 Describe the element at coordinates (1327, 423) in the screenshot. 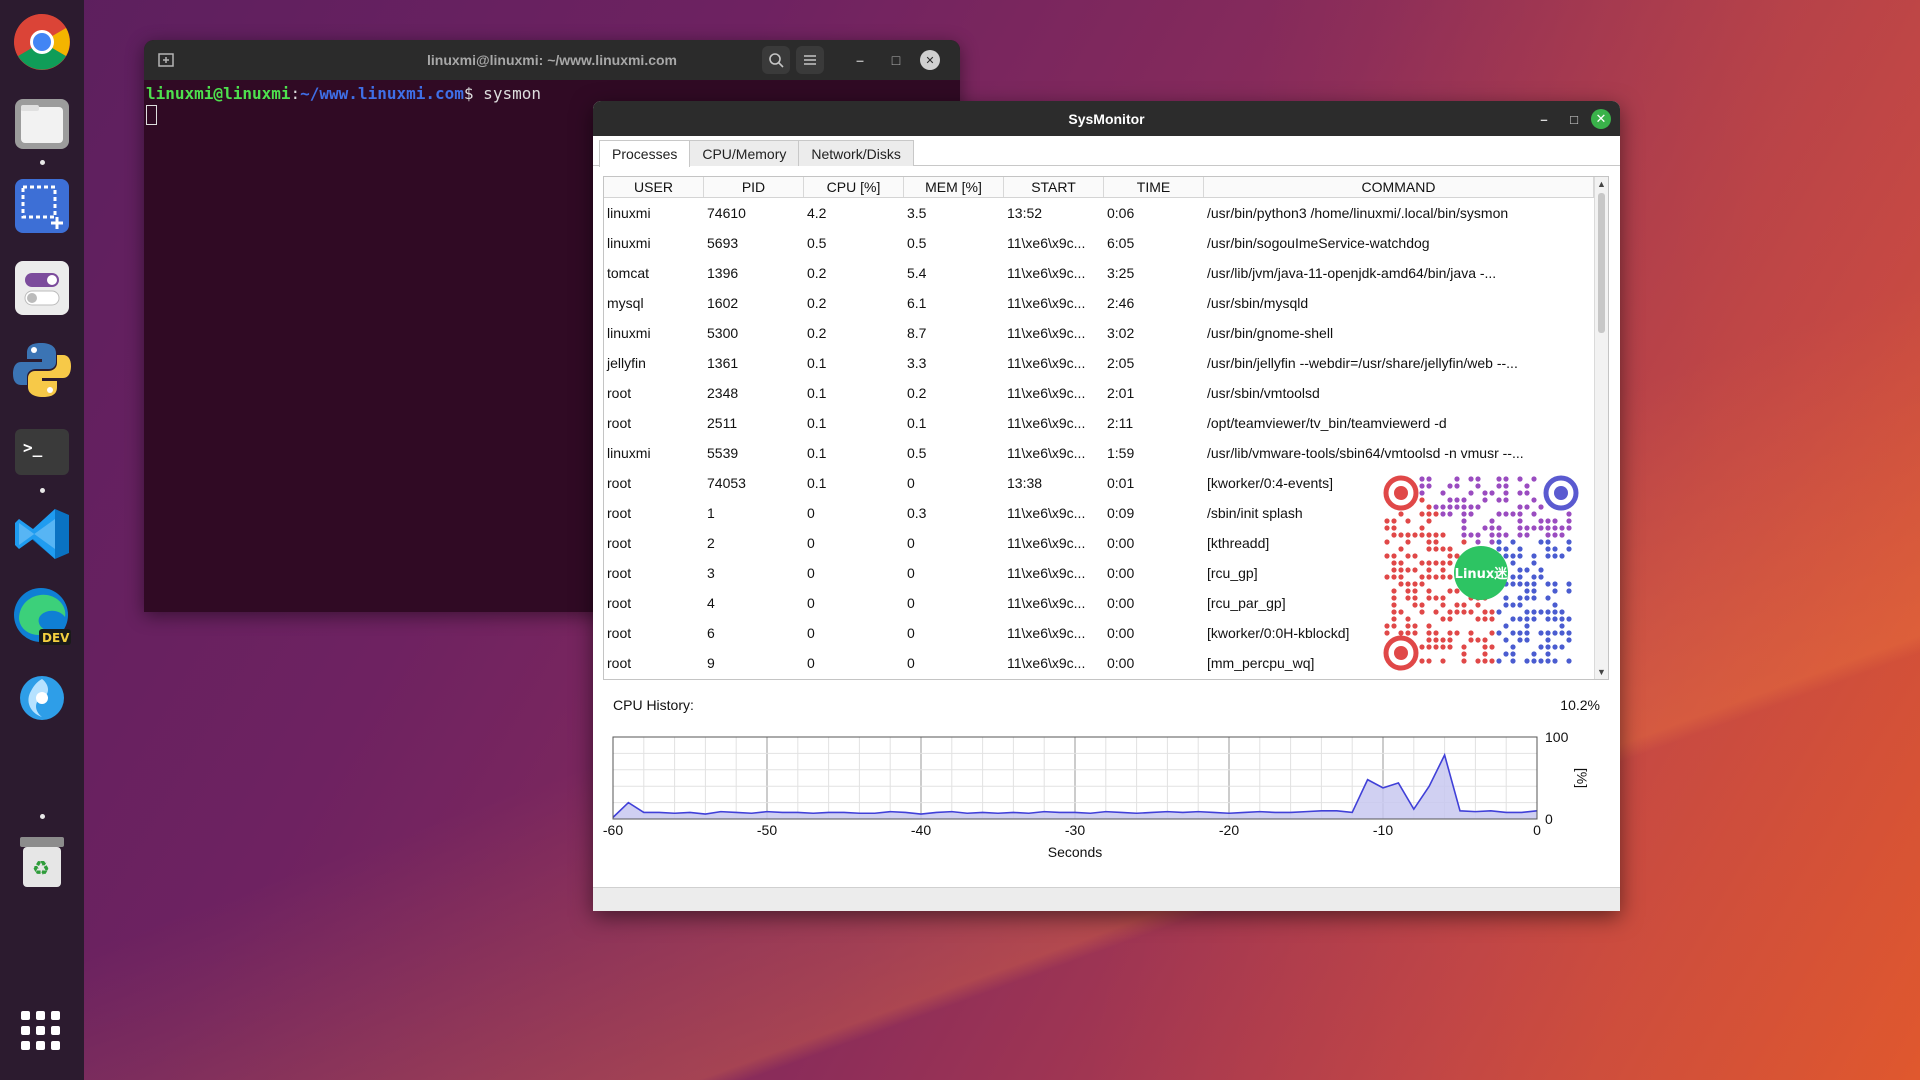

I see `cell-command: /opt/teamviewer/tv_bin/teamviewerd -d` at that location.